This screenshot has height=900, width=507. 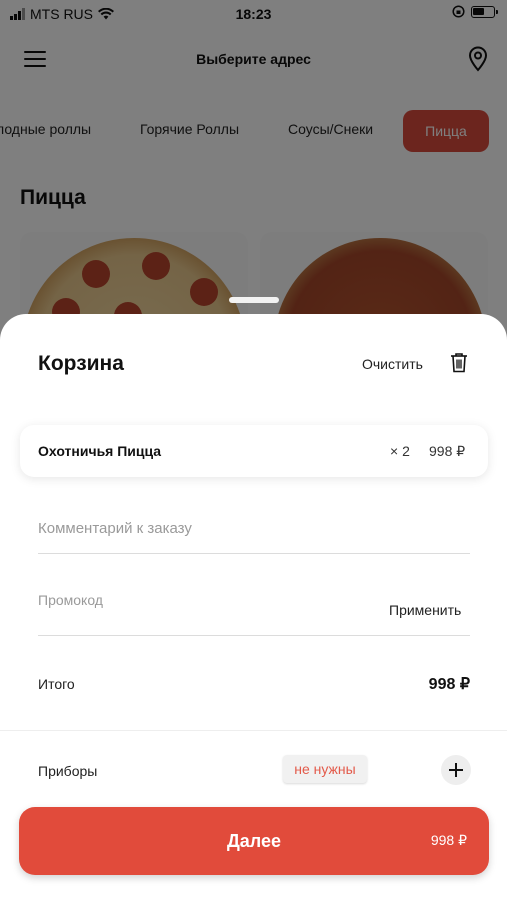 What do you see at coordinates (325, 769) in the screenshot?
I see `utensils-value: не нужны` at bounding box center [325, 769].